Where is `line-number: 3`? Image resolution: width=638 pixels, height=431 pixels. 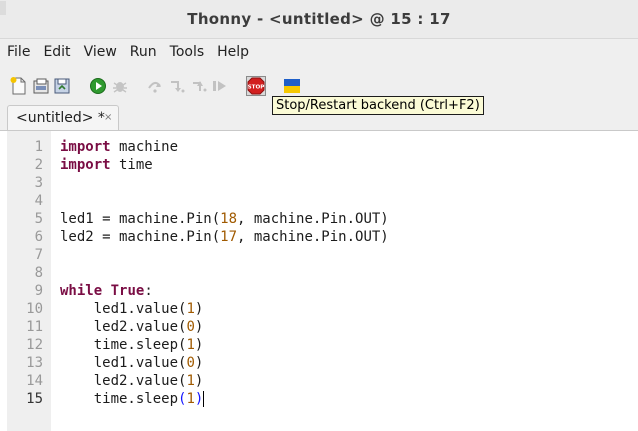
line-number: 3 is located at coordinates (38, 183).